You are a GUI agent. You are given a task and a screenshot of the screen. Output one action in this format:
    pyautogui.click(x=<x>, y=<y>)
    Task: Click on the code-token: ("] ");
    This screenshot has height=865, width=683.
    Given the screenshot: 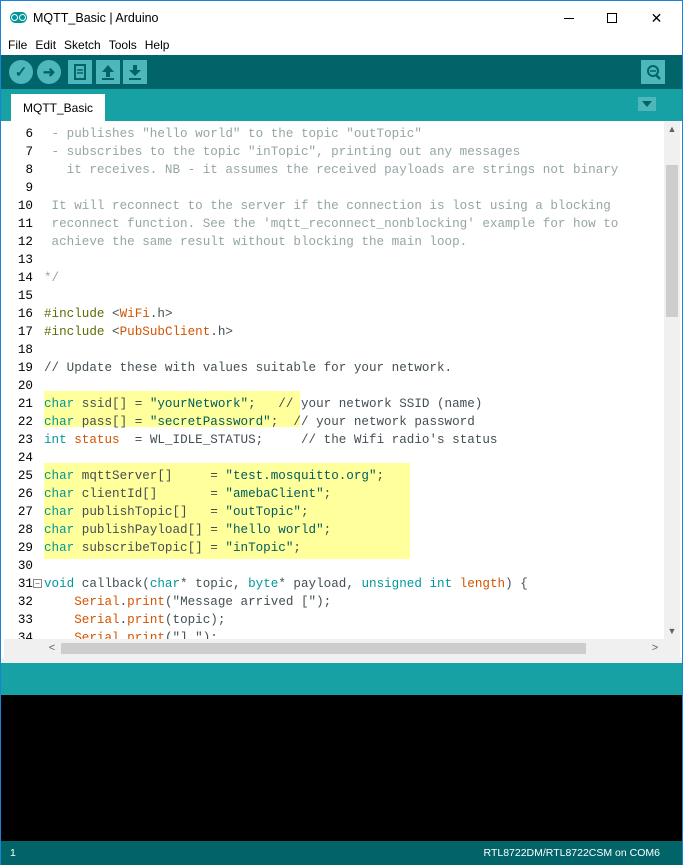 What is the action you would take?
    pyautogui.click(x=191, y=635)
    